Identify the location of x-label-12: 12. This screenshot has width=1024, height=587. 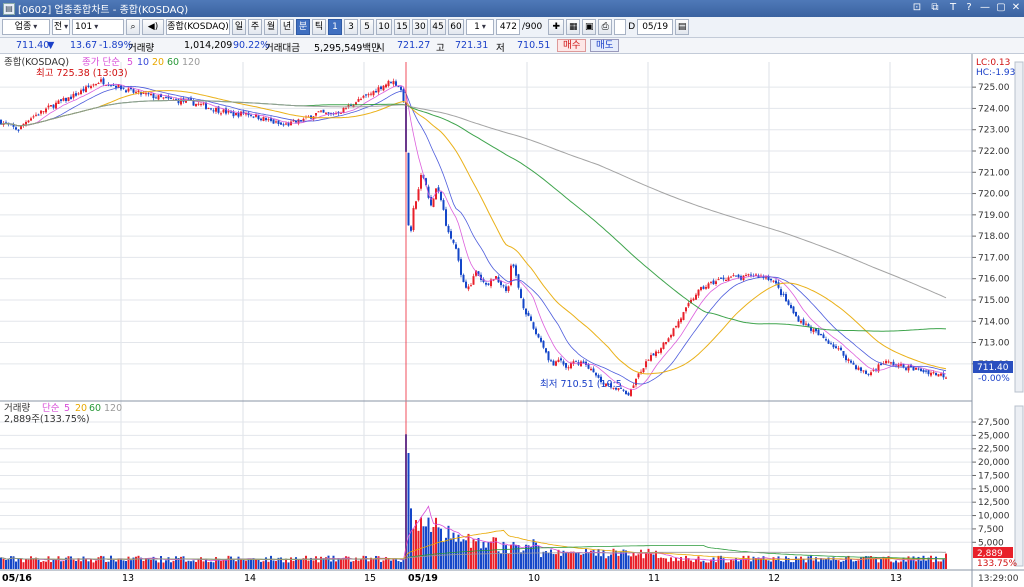
(774, 578).